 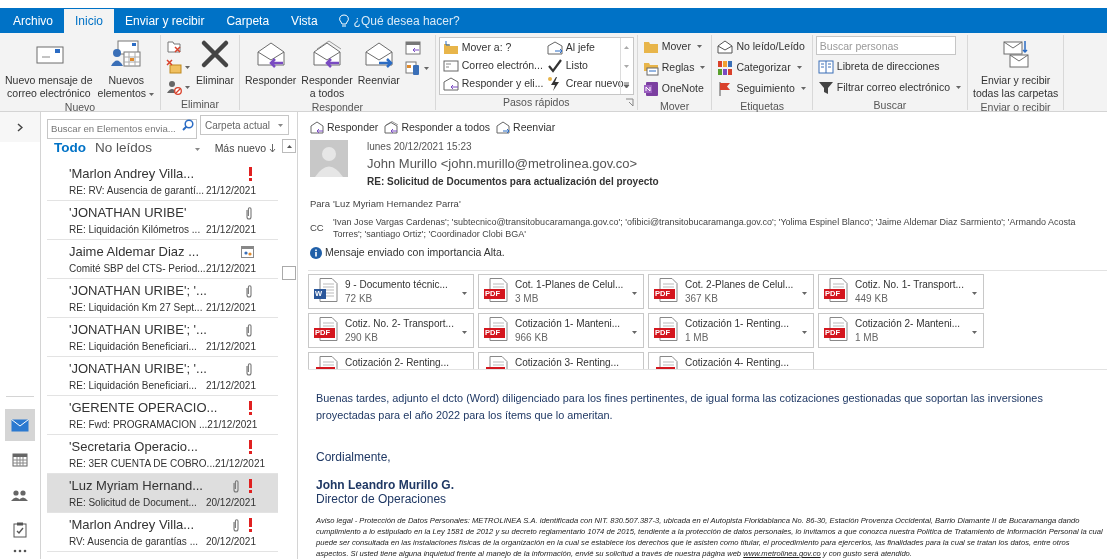 What do you see at coordinates (215, 54) in the screenshot?
I see `delete-icon` at bounding box center [215, 54].